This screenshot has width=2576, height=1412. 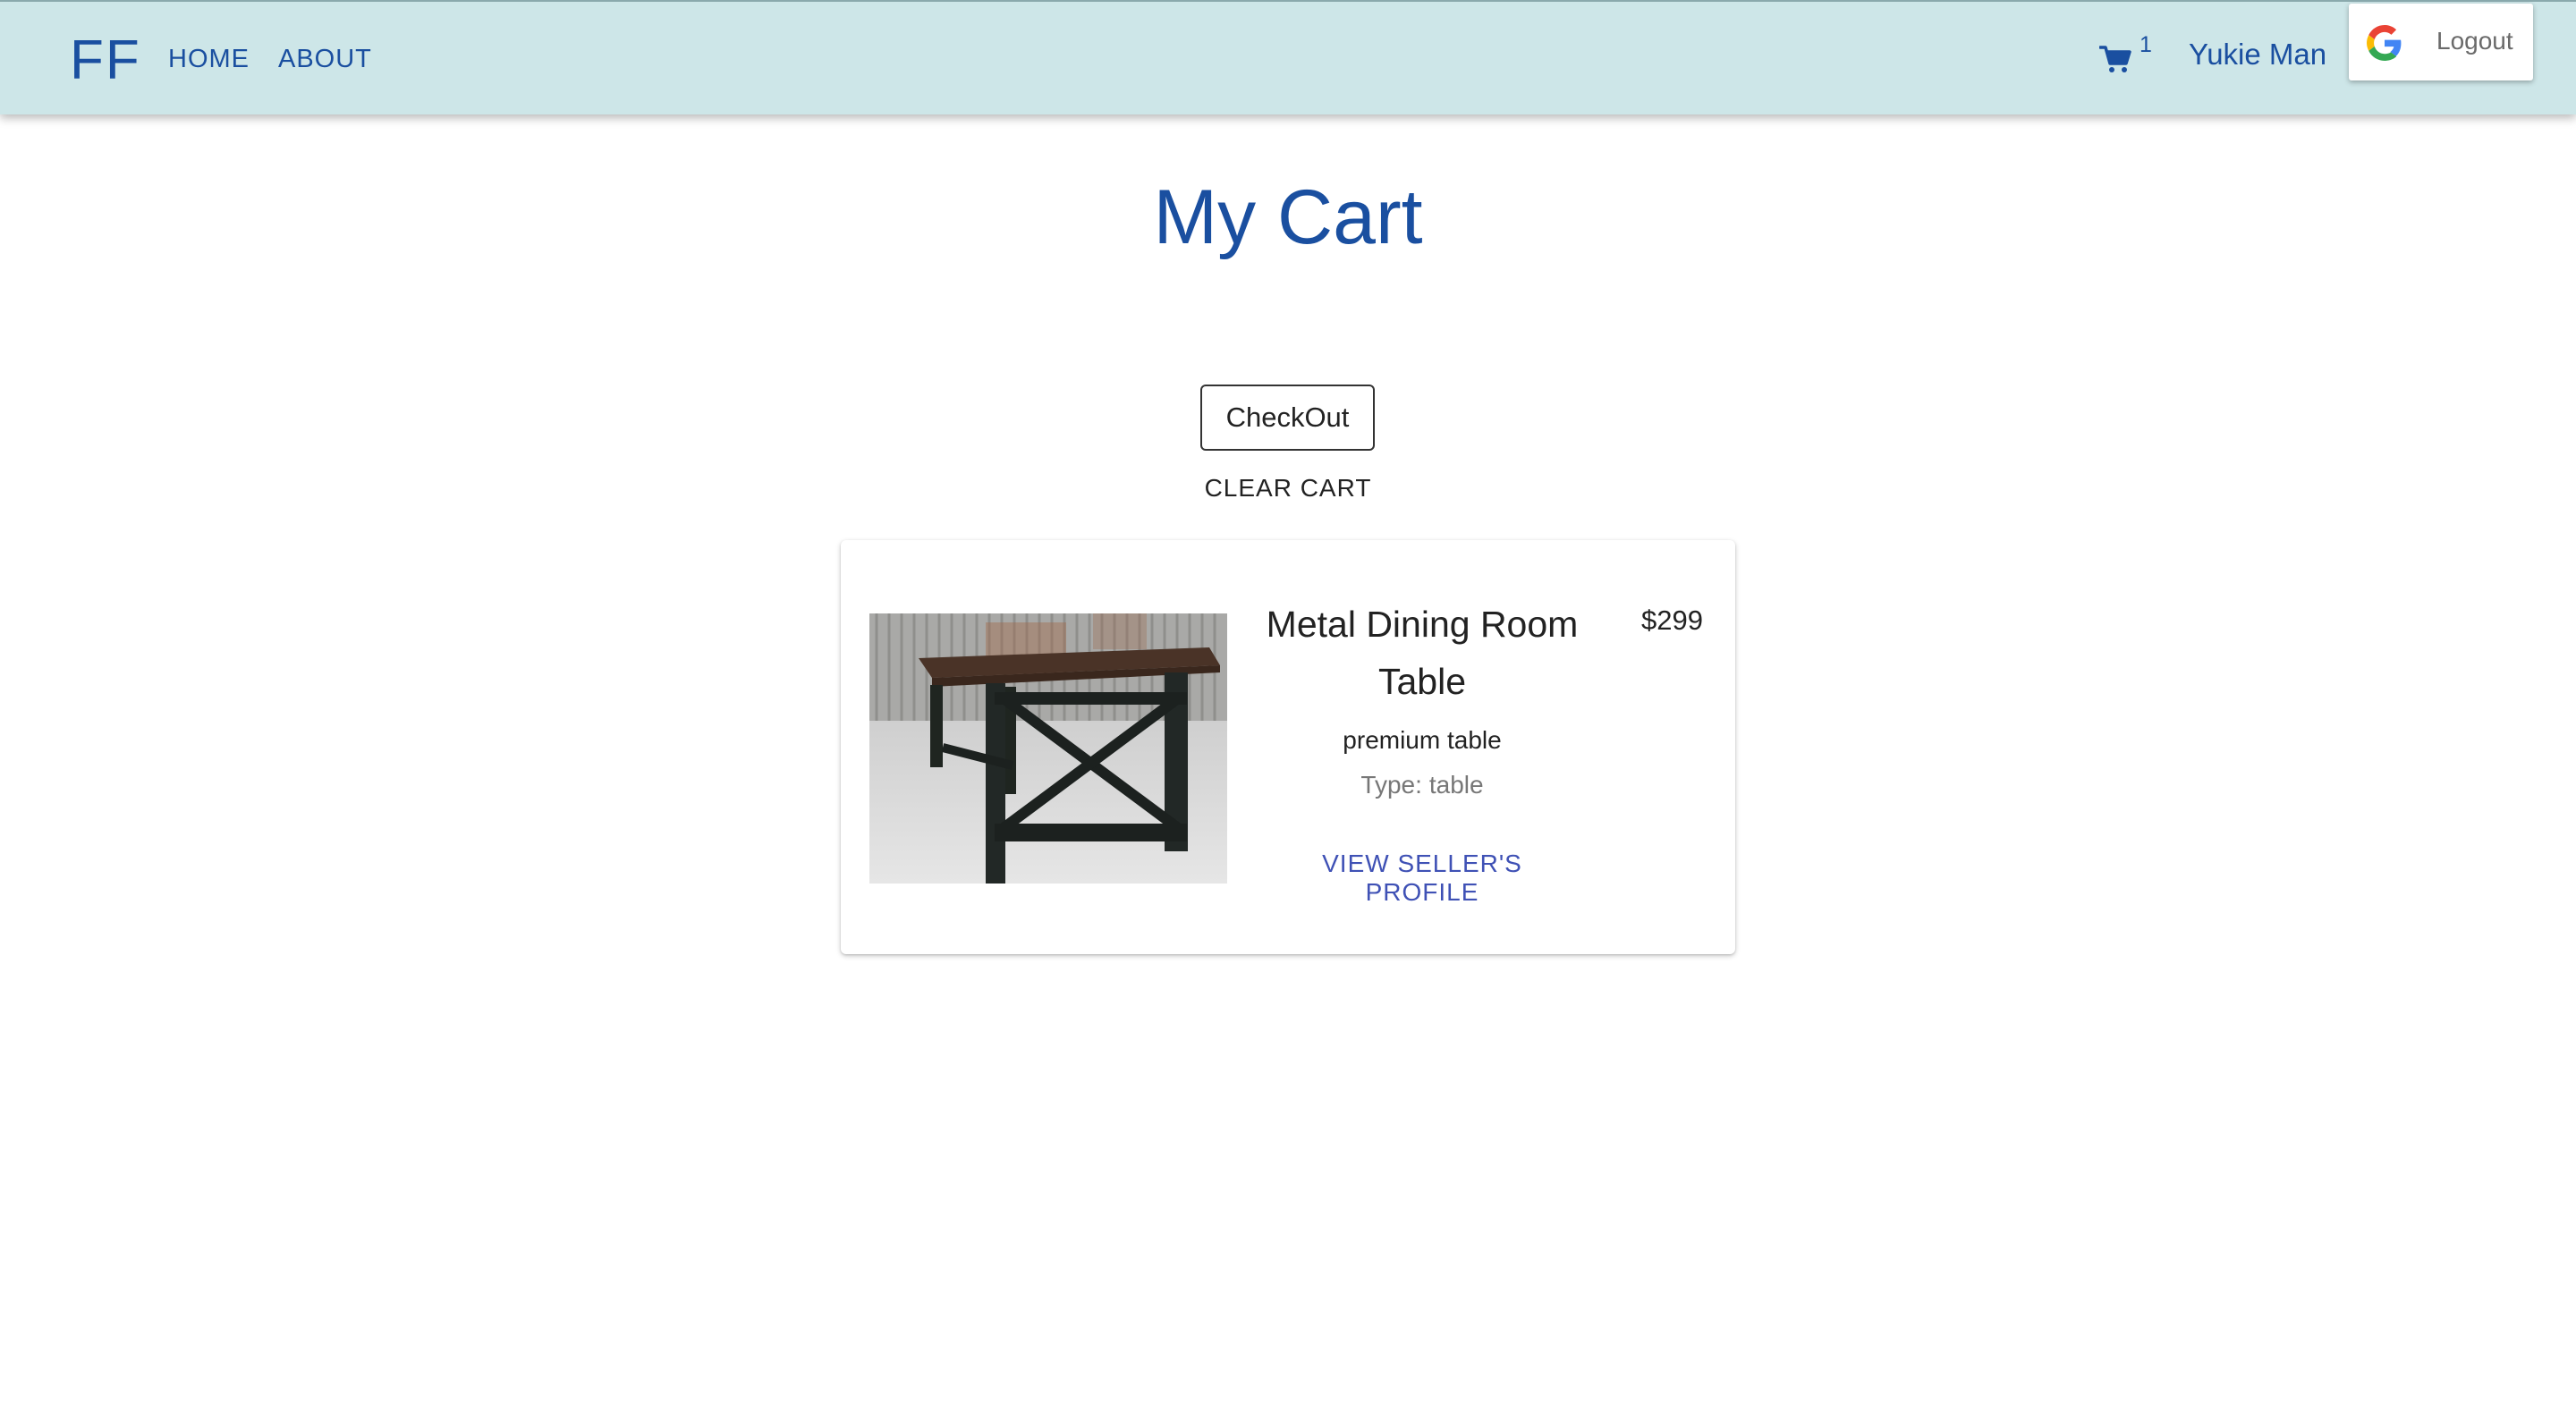 I want to click on nav-about-link: ABOUT, so click(x=325, y=60).